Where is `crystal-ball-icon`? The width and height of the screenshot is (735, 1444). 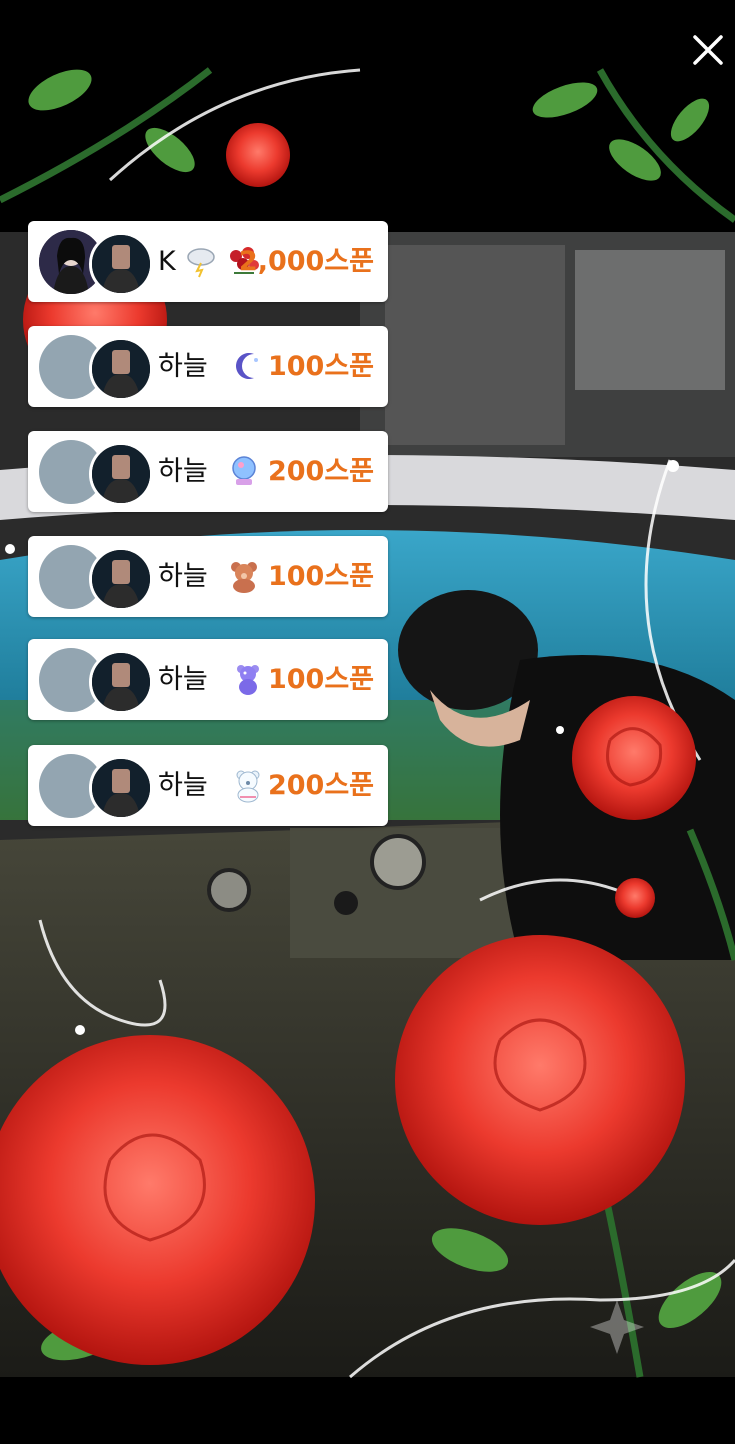
crystal-ball-icon is located at coordinates (244, 470).